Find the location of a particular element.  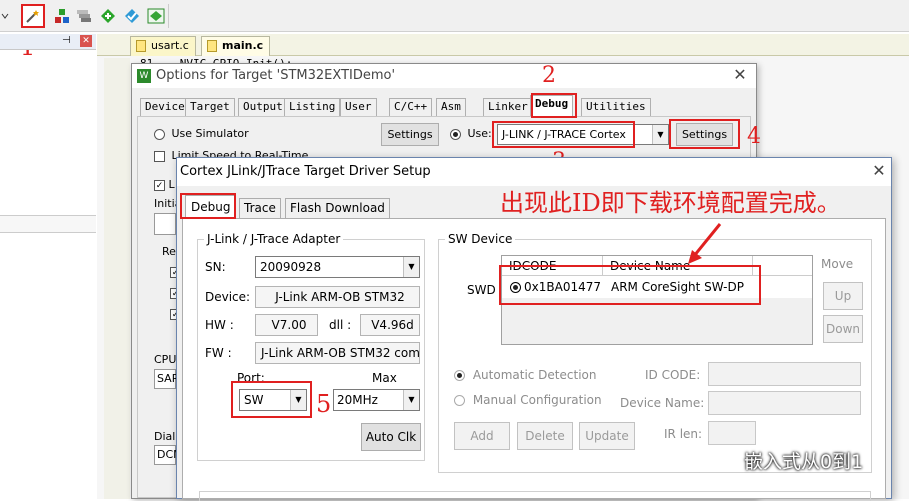

project-panel-divider is located at coordinates (48, 224).